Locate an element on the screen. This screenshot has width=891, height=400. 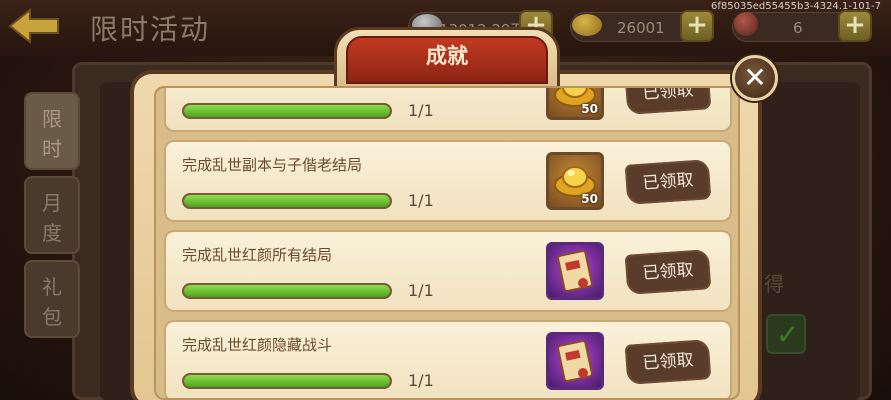
dialog-title: 成就 is located at coordinates (447, 56).